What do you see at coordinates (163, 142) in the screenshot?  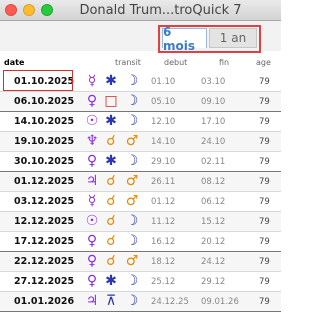 I see `row-debut: 14.10` at bounding box center [163, 142].